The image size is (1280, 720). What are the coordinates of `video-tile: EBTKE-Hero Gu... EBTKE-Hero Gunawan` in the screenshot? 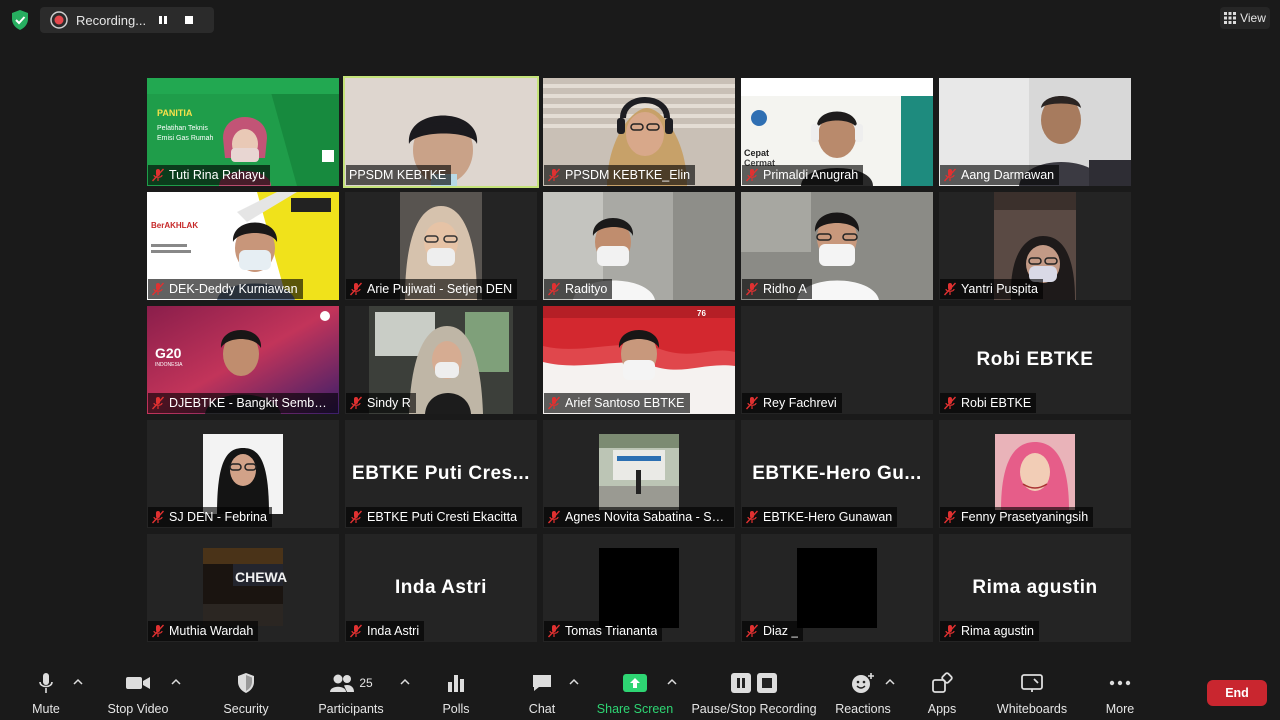 It's located at (837, 474).